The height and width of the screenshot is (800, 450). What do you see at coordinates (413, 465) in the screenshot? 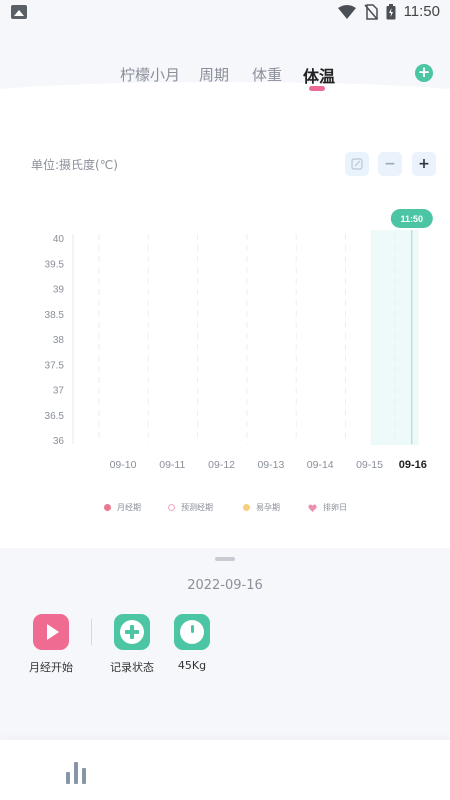
I see `x-tick-label: 09-16` at bounding box center [413, 465].